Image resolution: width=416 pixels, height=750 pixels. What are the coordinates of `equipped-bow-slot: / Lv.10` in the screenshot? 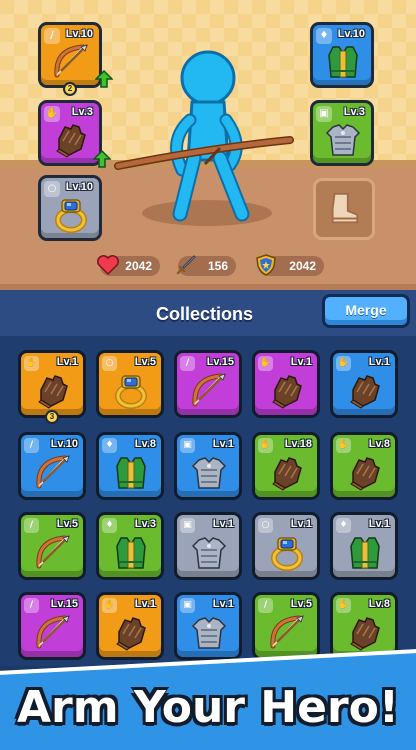 It's located at (70, 55).